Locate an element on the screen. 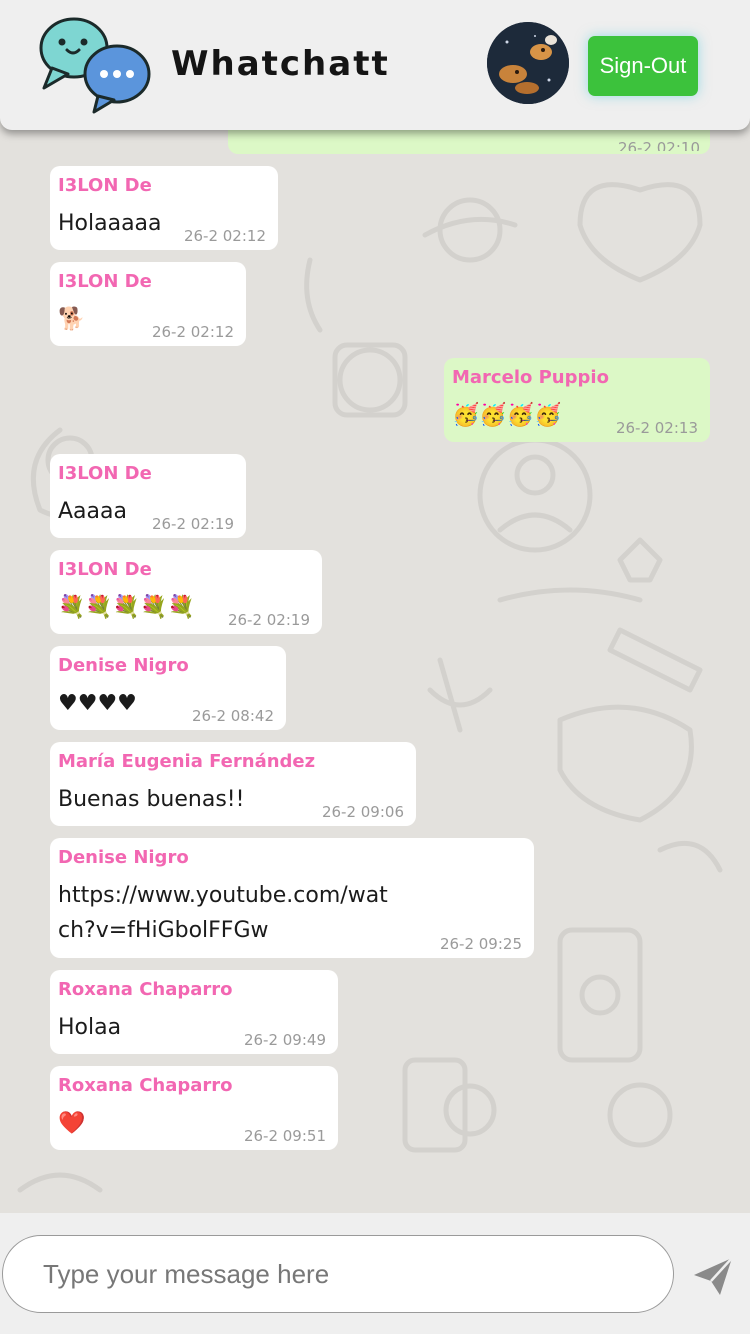 This screenshot has height=1334, width=750. sign-out-button: Sign-Out is located at coordinates (643, 66).